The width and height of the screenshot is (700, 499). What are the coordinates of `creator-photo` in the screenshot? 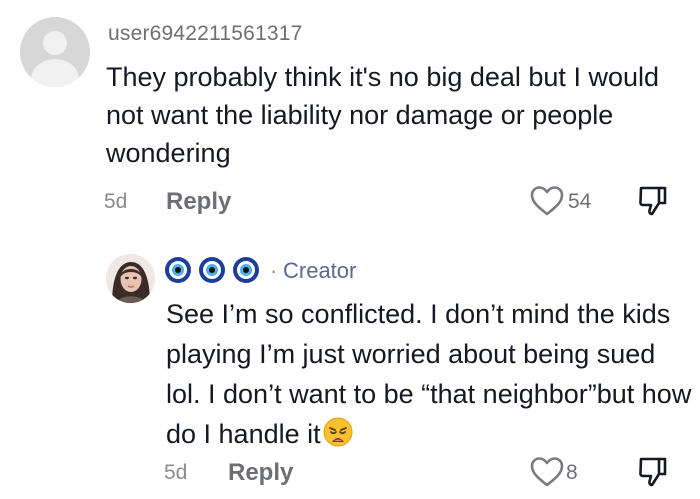 It's located at (130, 278).